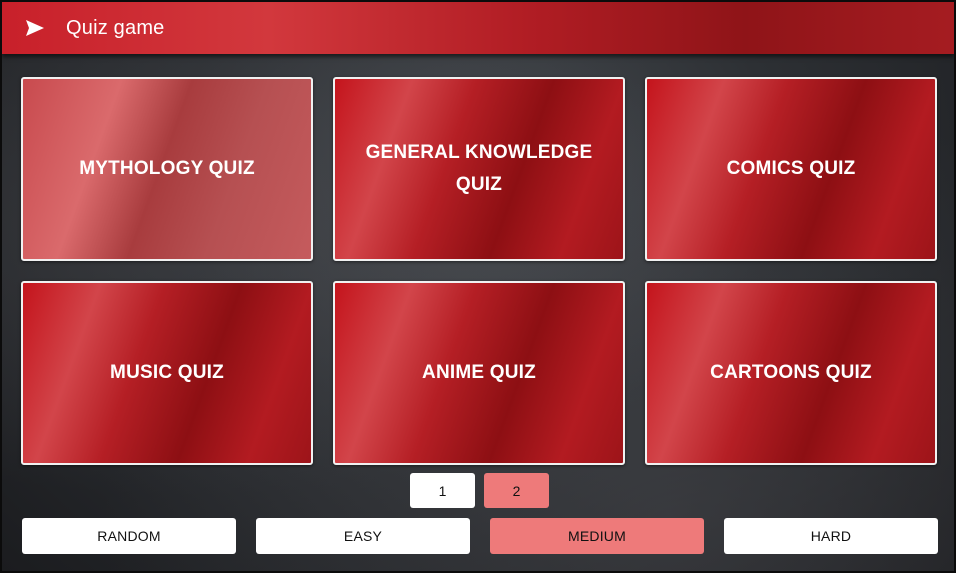 This screenshot has height=573, width=956. I want to click on quiz-card-label: GENERAL KNOWLEDGE QUIZ, so click(479, 168).